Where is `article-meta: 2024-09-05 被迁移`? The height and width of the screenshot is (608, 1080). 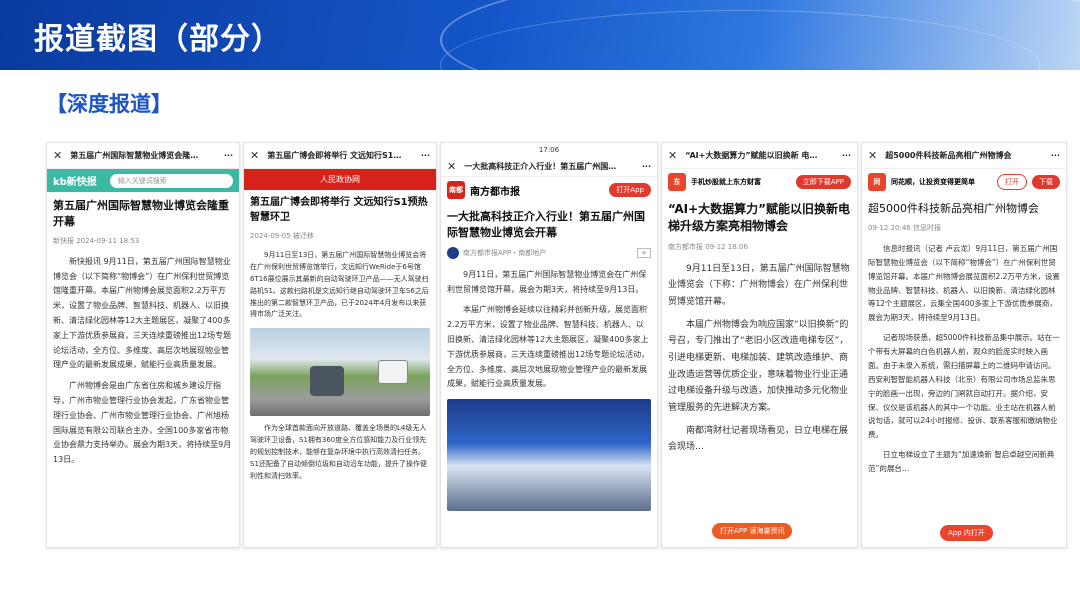 article-meta: 2024-09-05 被迁移 is located at coordinates (282, 236).